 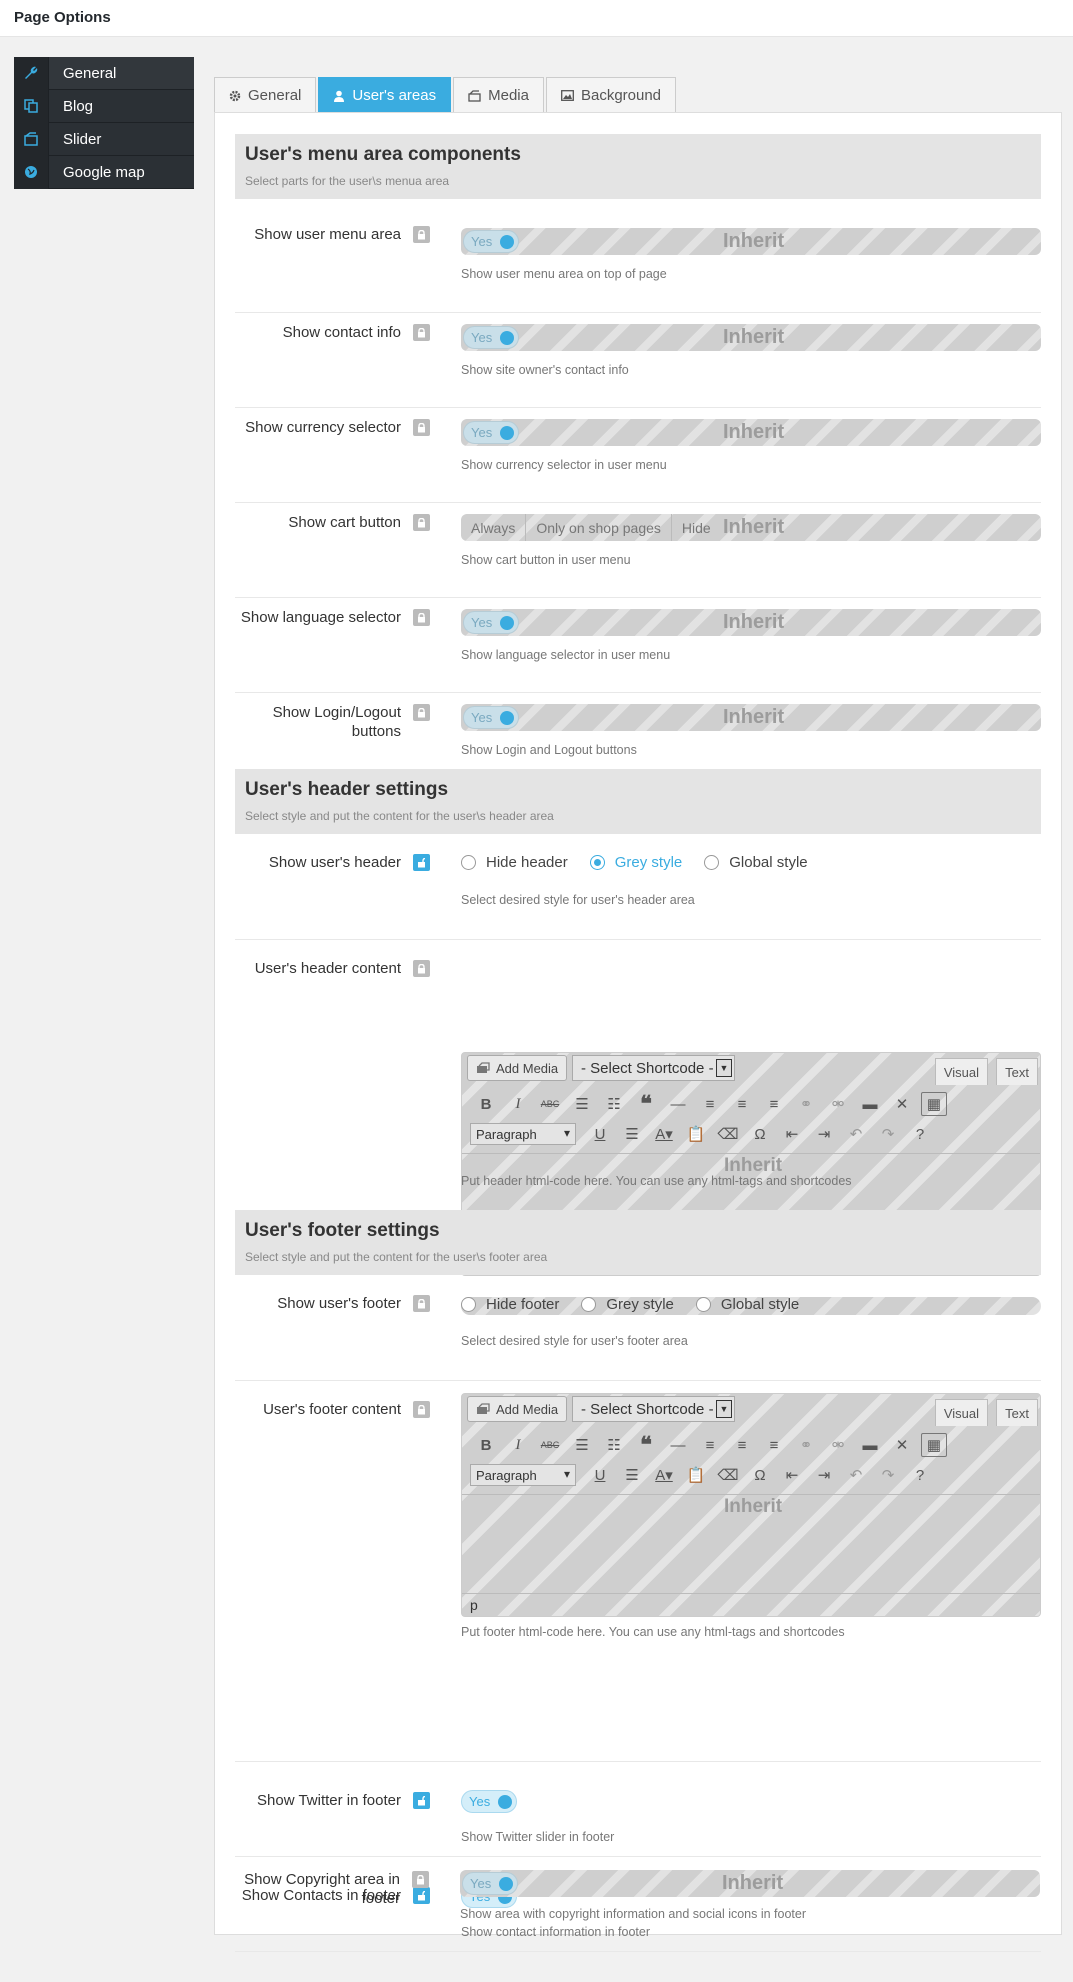 I want to click on indent-icon: ⇥, so click(x=824, y=1475).